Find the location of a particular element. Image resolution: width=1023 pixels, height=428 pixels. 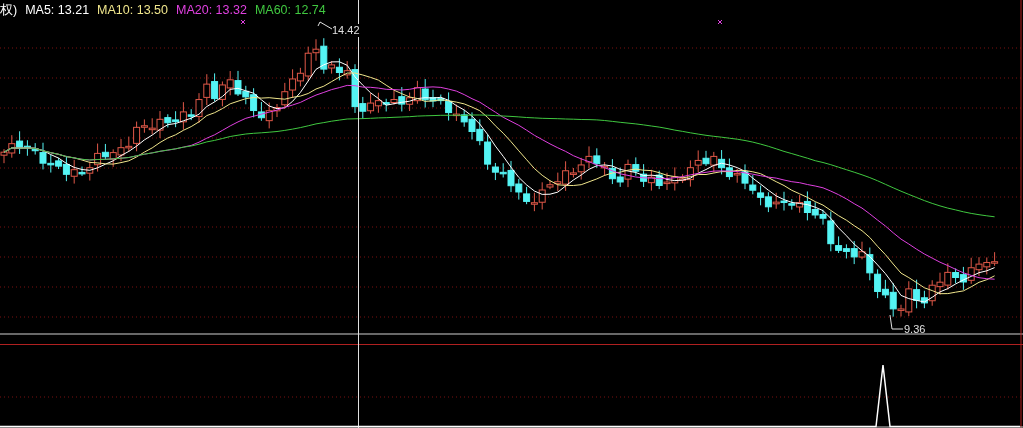

low-price-label: 9.36 is located at coordinates (915, 329).